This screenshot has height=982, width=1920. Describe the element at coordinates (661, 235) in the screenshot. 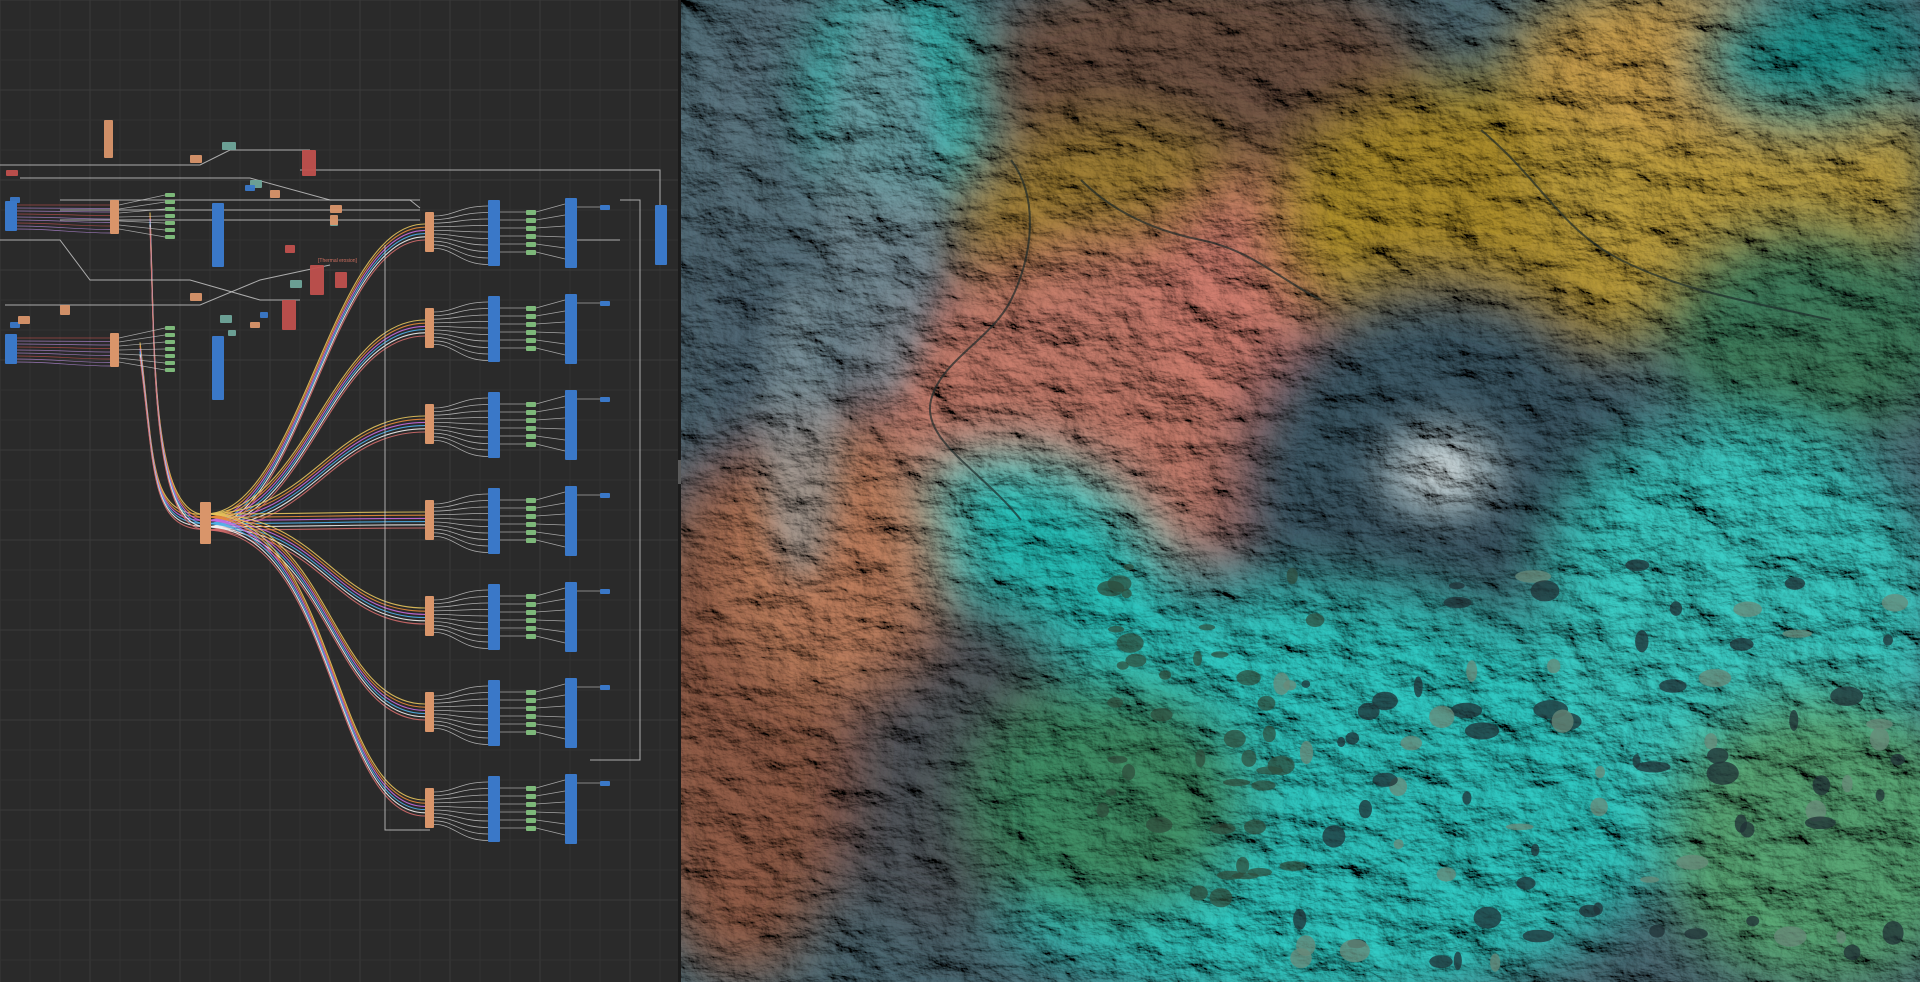

I see `output-node` at that location.